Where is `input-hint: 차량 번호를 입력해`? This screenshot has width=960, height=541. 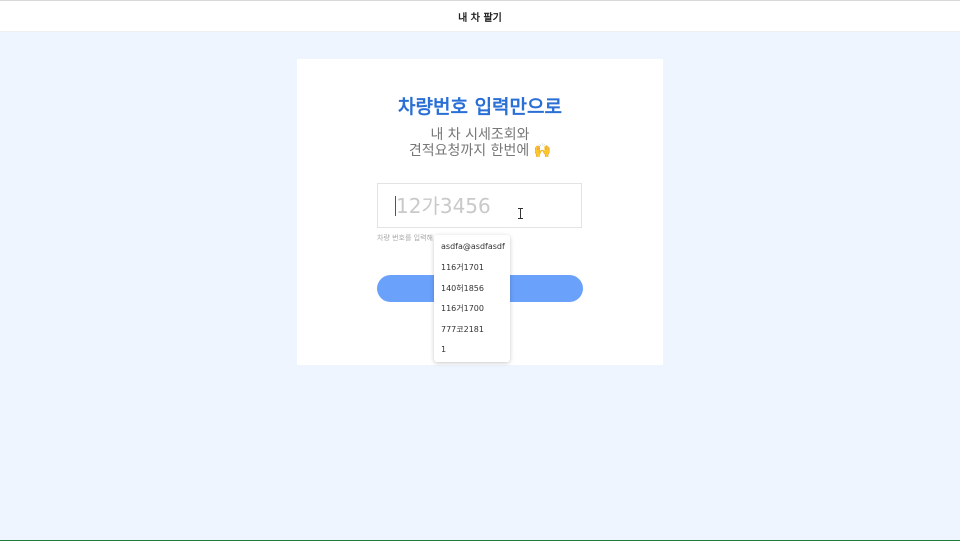 input-hint: 차량 번호를 입력해 is located at coordinates (405, 238).